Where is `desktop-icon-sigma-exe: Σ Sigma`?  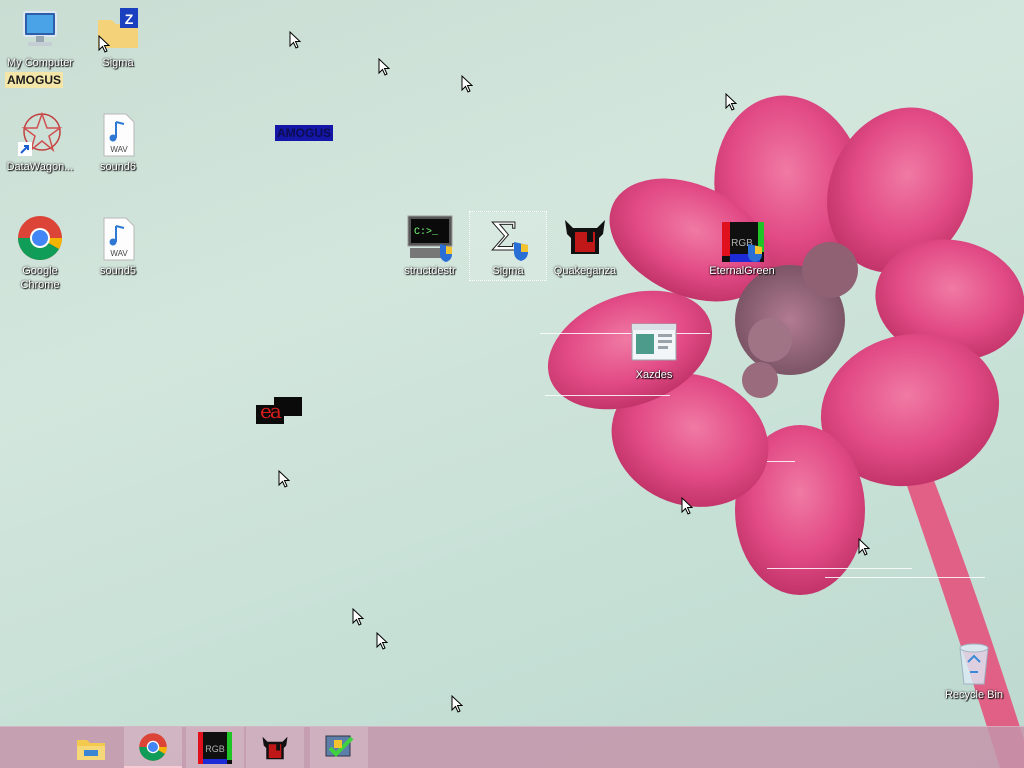
desktop-icon-sigma-exe: Σ Sigma is located at coordinates (508, 246).